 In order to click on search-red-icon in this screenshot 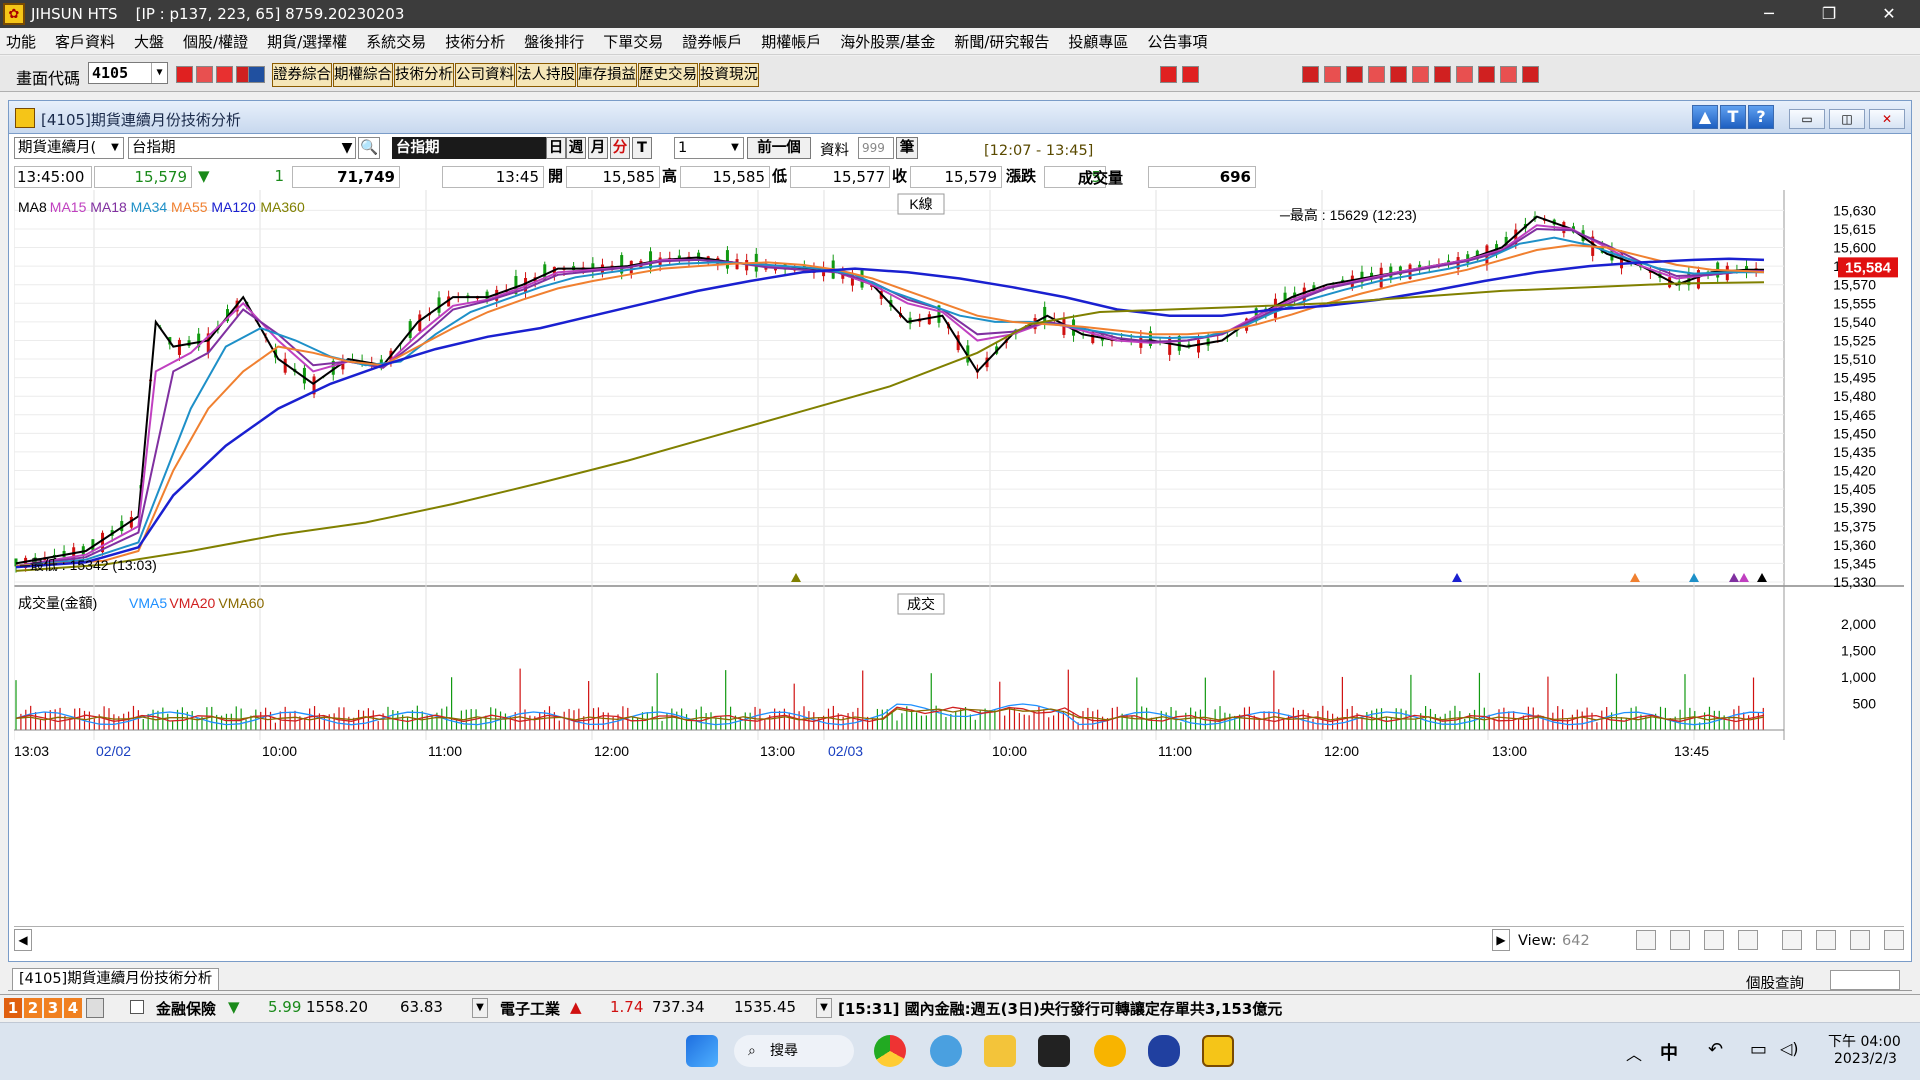, I will do `click(184, 74)`.